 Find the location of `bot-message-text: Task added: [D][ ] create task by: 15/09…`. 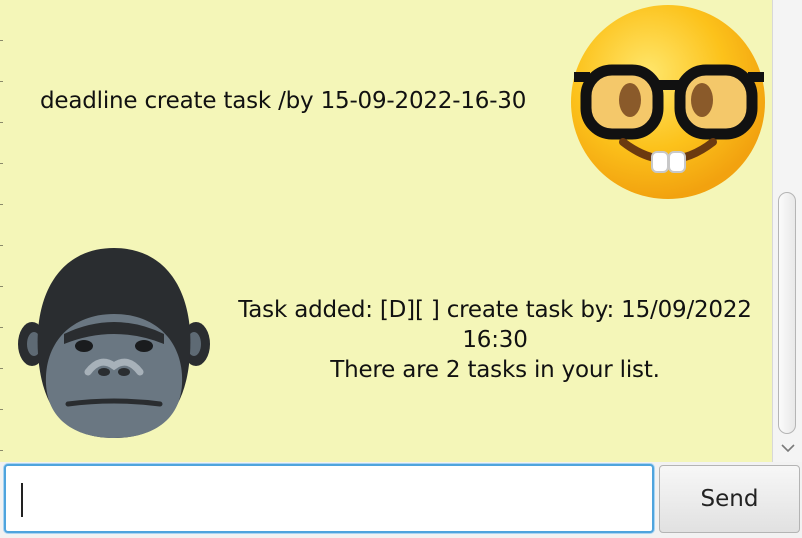

bot-message-text: Task added: [D][ ] create task by: 15/09… is located at coordinates (495, 340).